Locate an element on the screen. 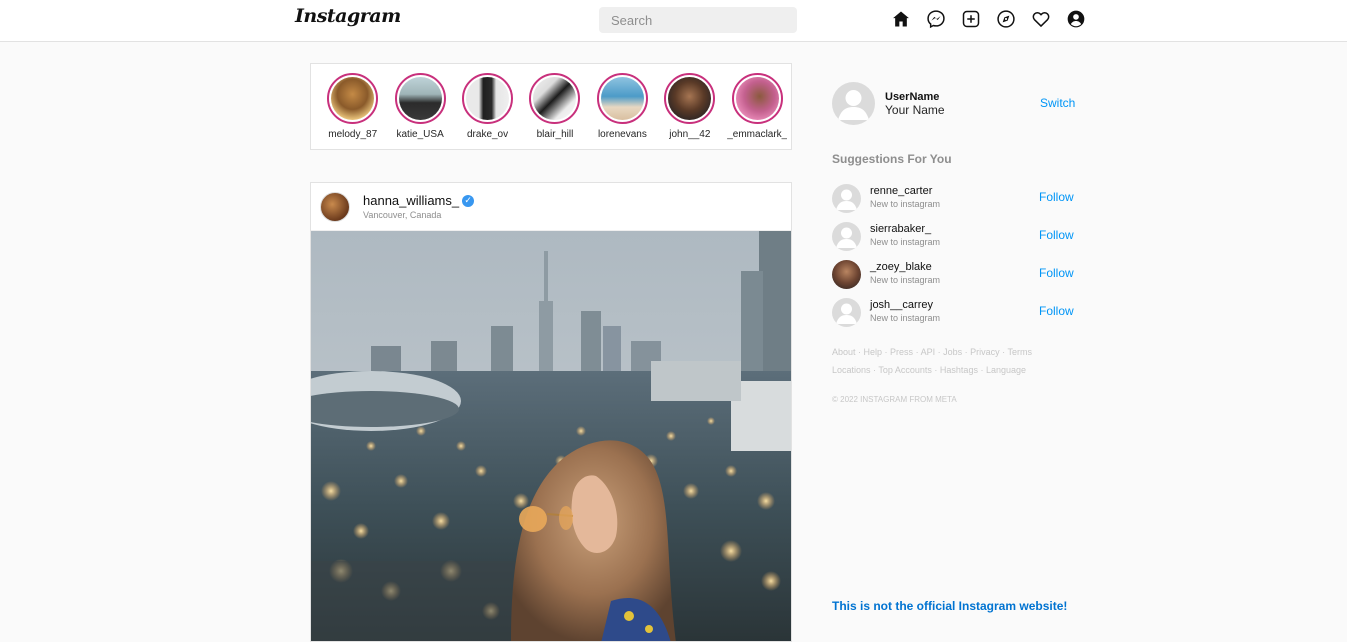 The height and width of the screenshot is (642, 1347). footer-link-top-accounts: Top Accounts is located at coordinates (905, 370).